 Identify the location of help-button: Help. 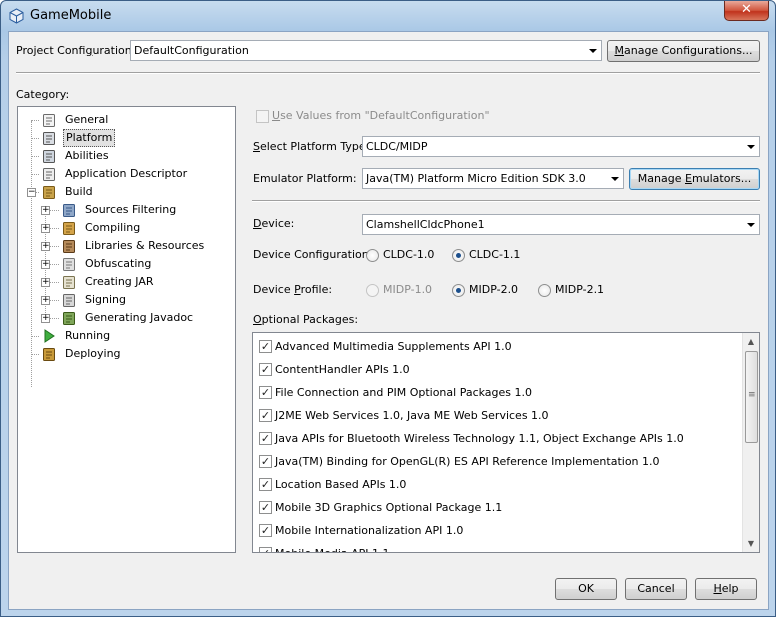
(726, 589).